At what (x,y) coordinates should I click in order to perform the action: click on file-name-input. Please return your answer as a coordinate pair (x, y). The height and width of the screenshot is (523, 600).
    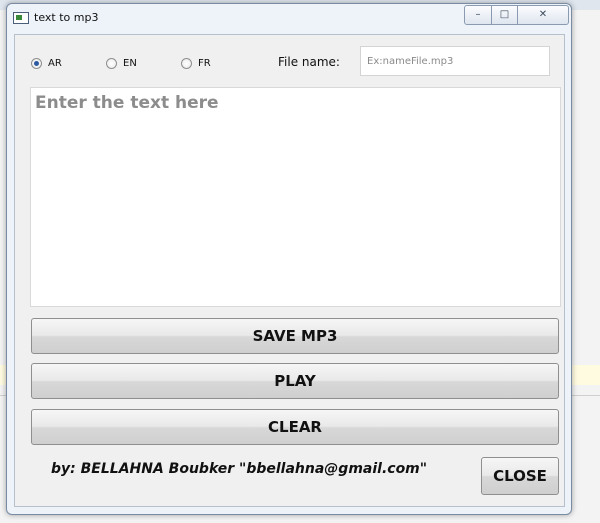
    Looking at the image, I should click on (455, 61).